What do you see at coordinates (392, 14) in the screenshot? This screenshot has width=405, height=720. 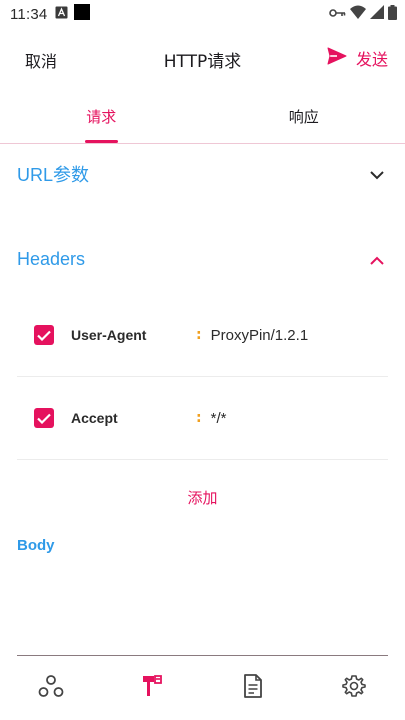 I see `battery-icon` at bounding box center [392, 14].